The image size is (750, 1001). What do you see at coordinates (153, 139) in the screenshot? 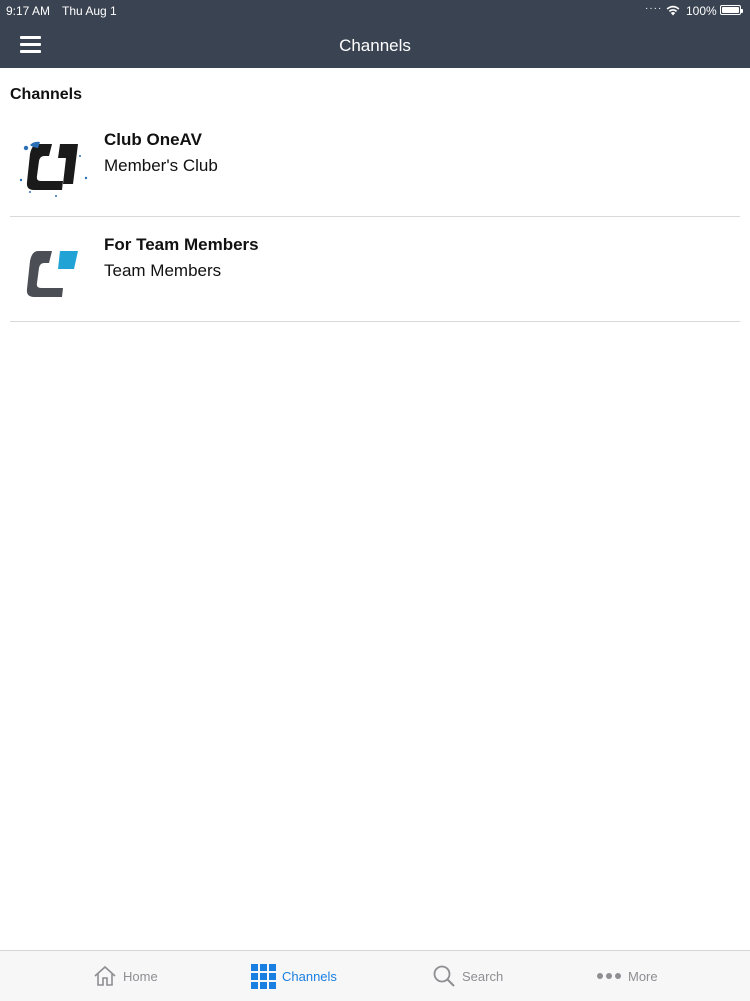
I see `channel-title: Club OneAV` at bounding box center [153, 139].